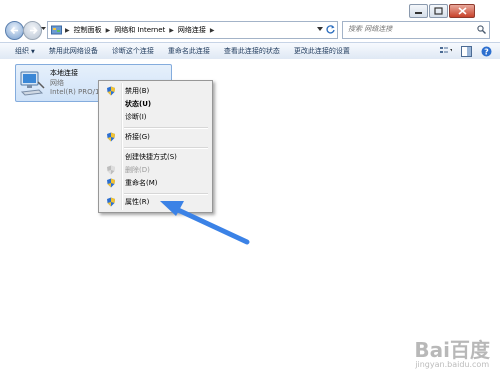 The height and width of the screenshot is (375, 500). I want to click on watermark-url: jingyan.baidu.com, so click(452, 364).